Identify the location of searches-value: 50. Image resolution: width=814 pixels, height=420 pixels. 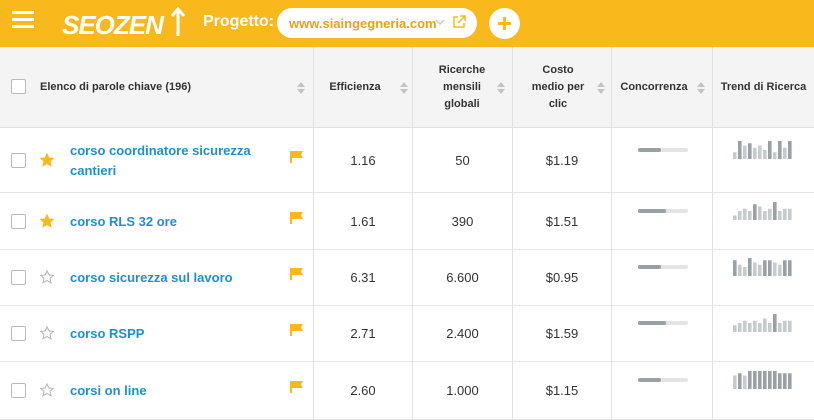
(462, 160).